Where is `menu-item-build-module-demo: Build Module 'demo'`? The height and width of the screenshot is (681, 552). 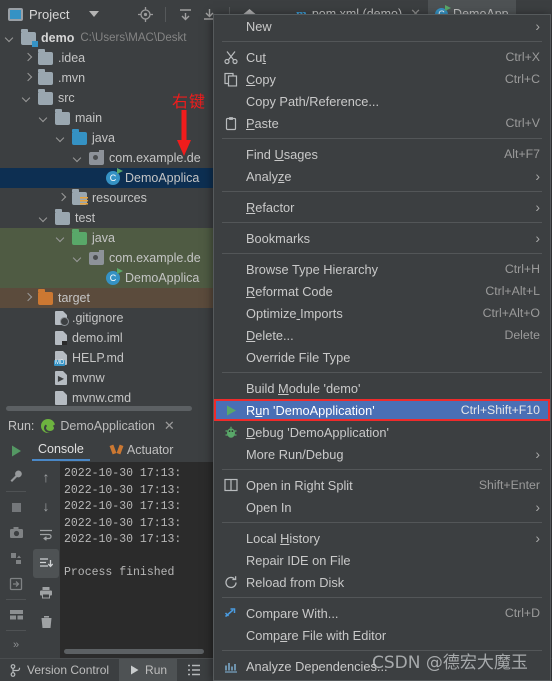 menu-item-build-module-demo: Build Module 'demo' is located at coordinates (382, 388).